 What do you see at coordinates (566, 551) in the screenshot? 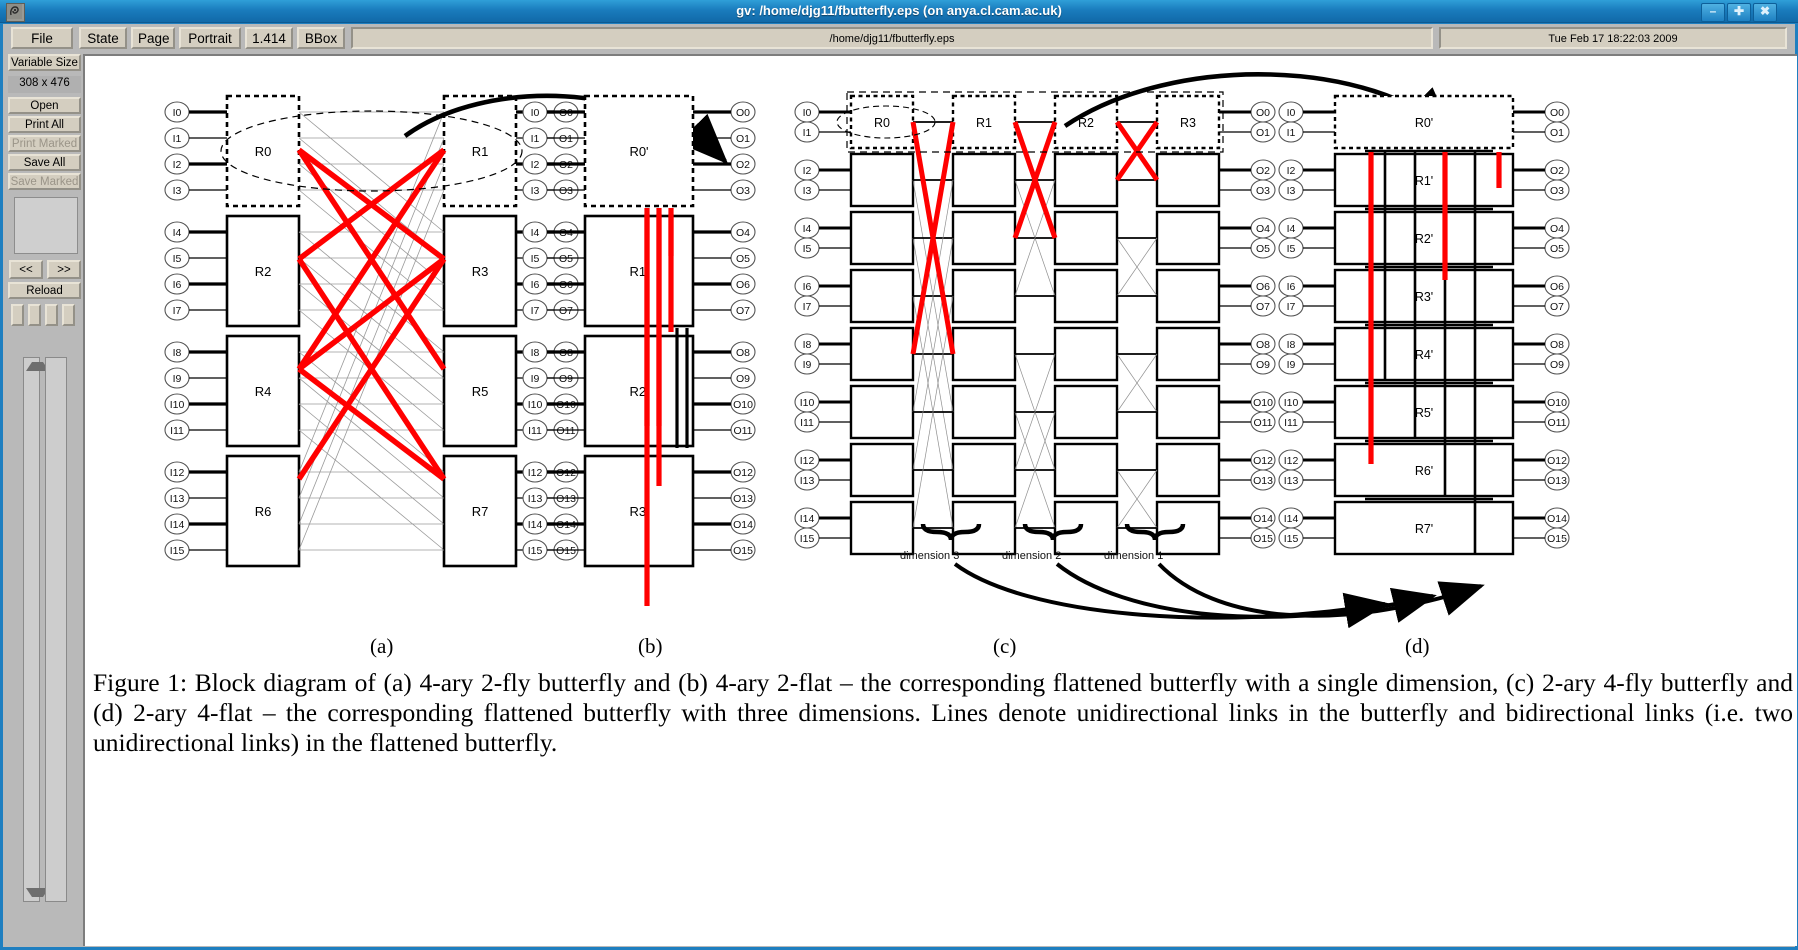
I see `svg-text: O15` at bounding box center [566, 551].